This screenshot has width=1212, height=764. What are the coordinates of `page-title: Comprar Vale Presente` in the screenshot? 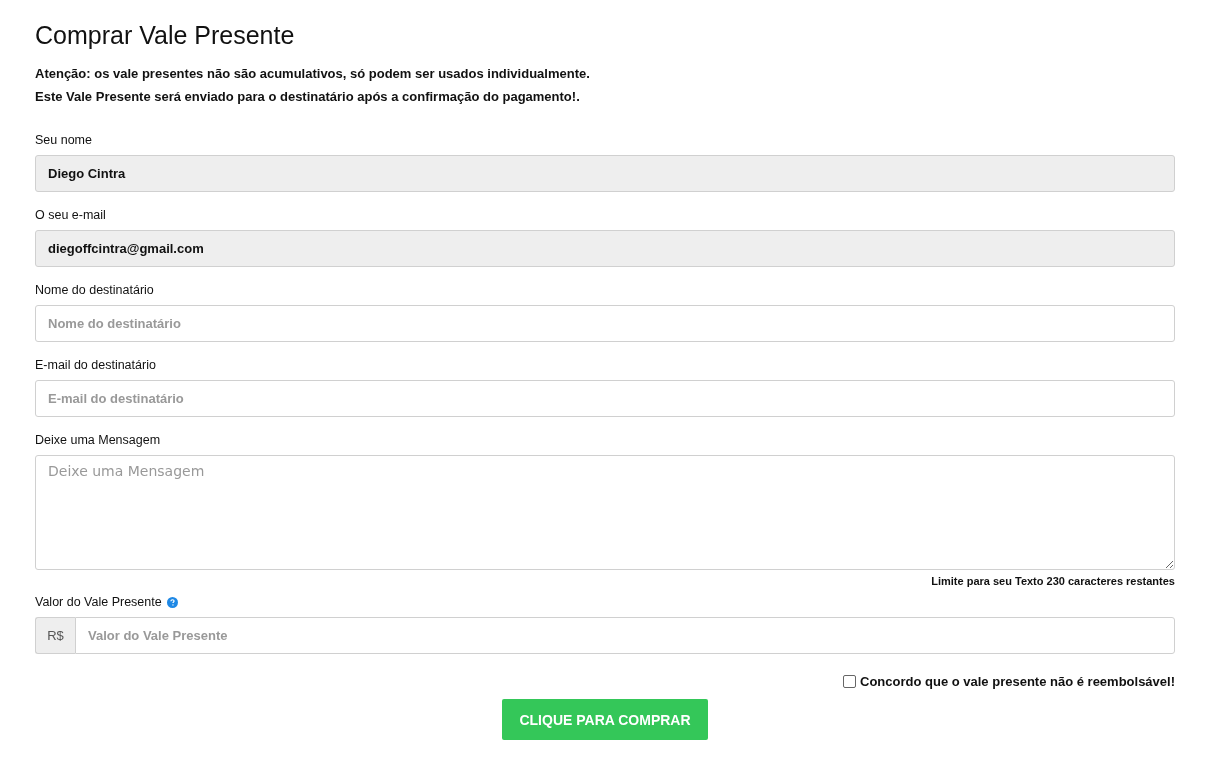 It's located at (165, 35).